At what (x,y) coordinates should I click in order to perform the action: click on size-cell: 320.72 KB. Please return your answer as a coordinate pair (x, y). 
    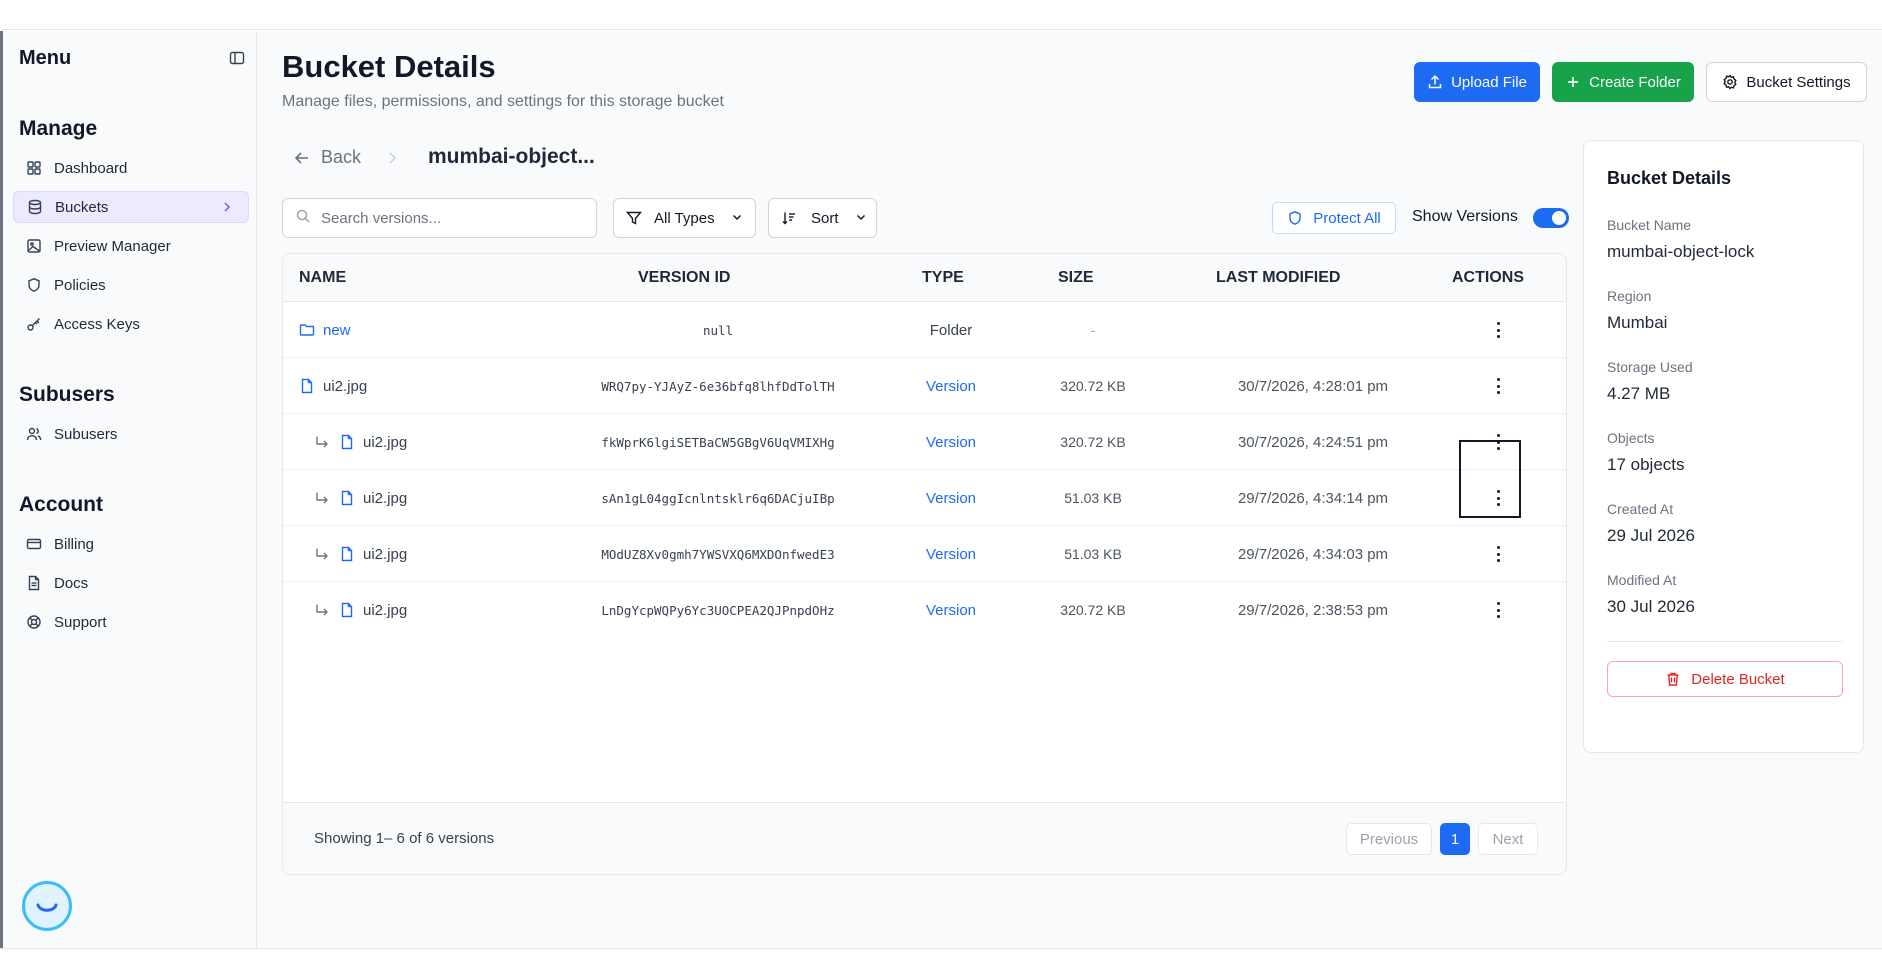
    Looking at the image, I should click on (1093, 610).